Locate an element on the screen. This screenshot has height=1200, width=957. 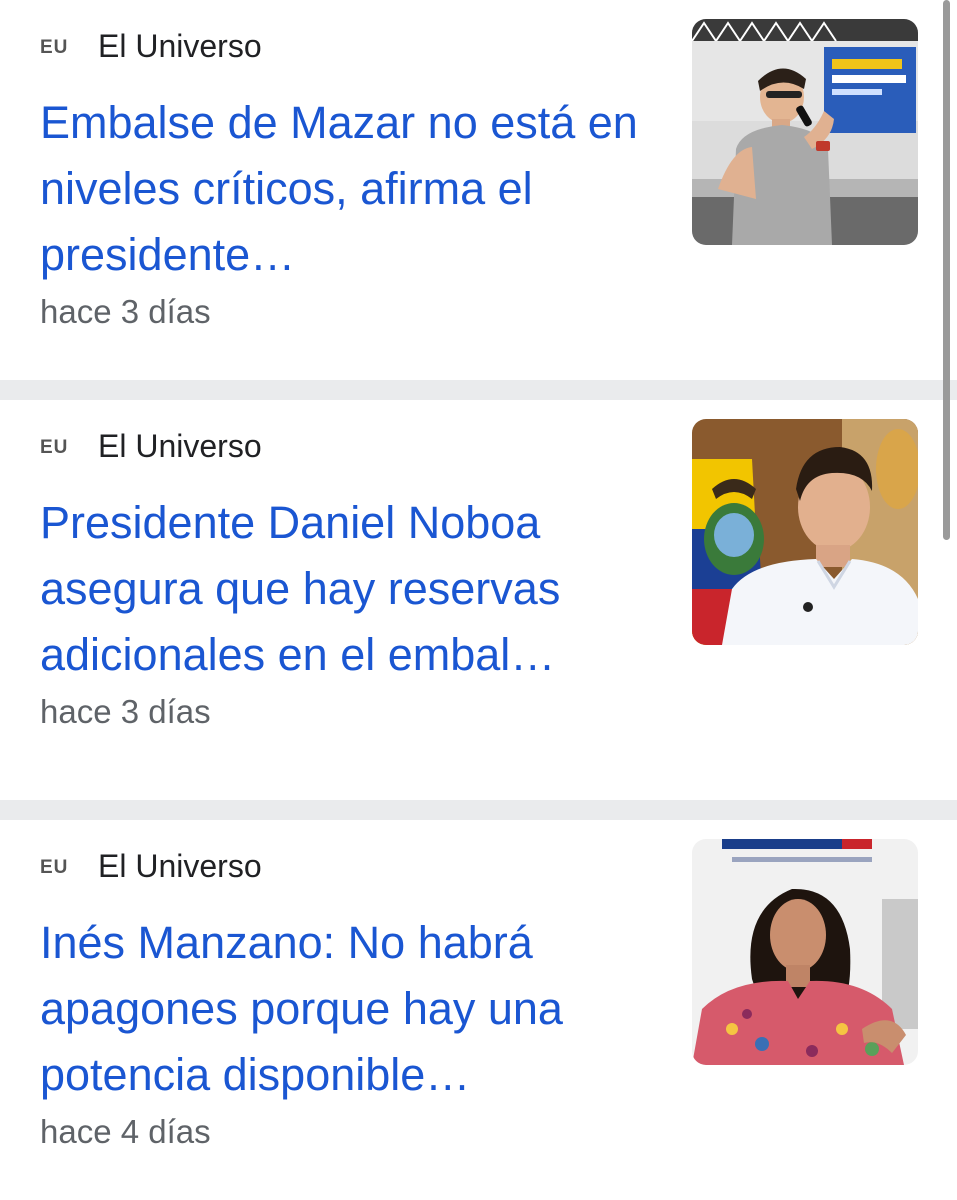
scrollbar is located at coordinates (946, 270).